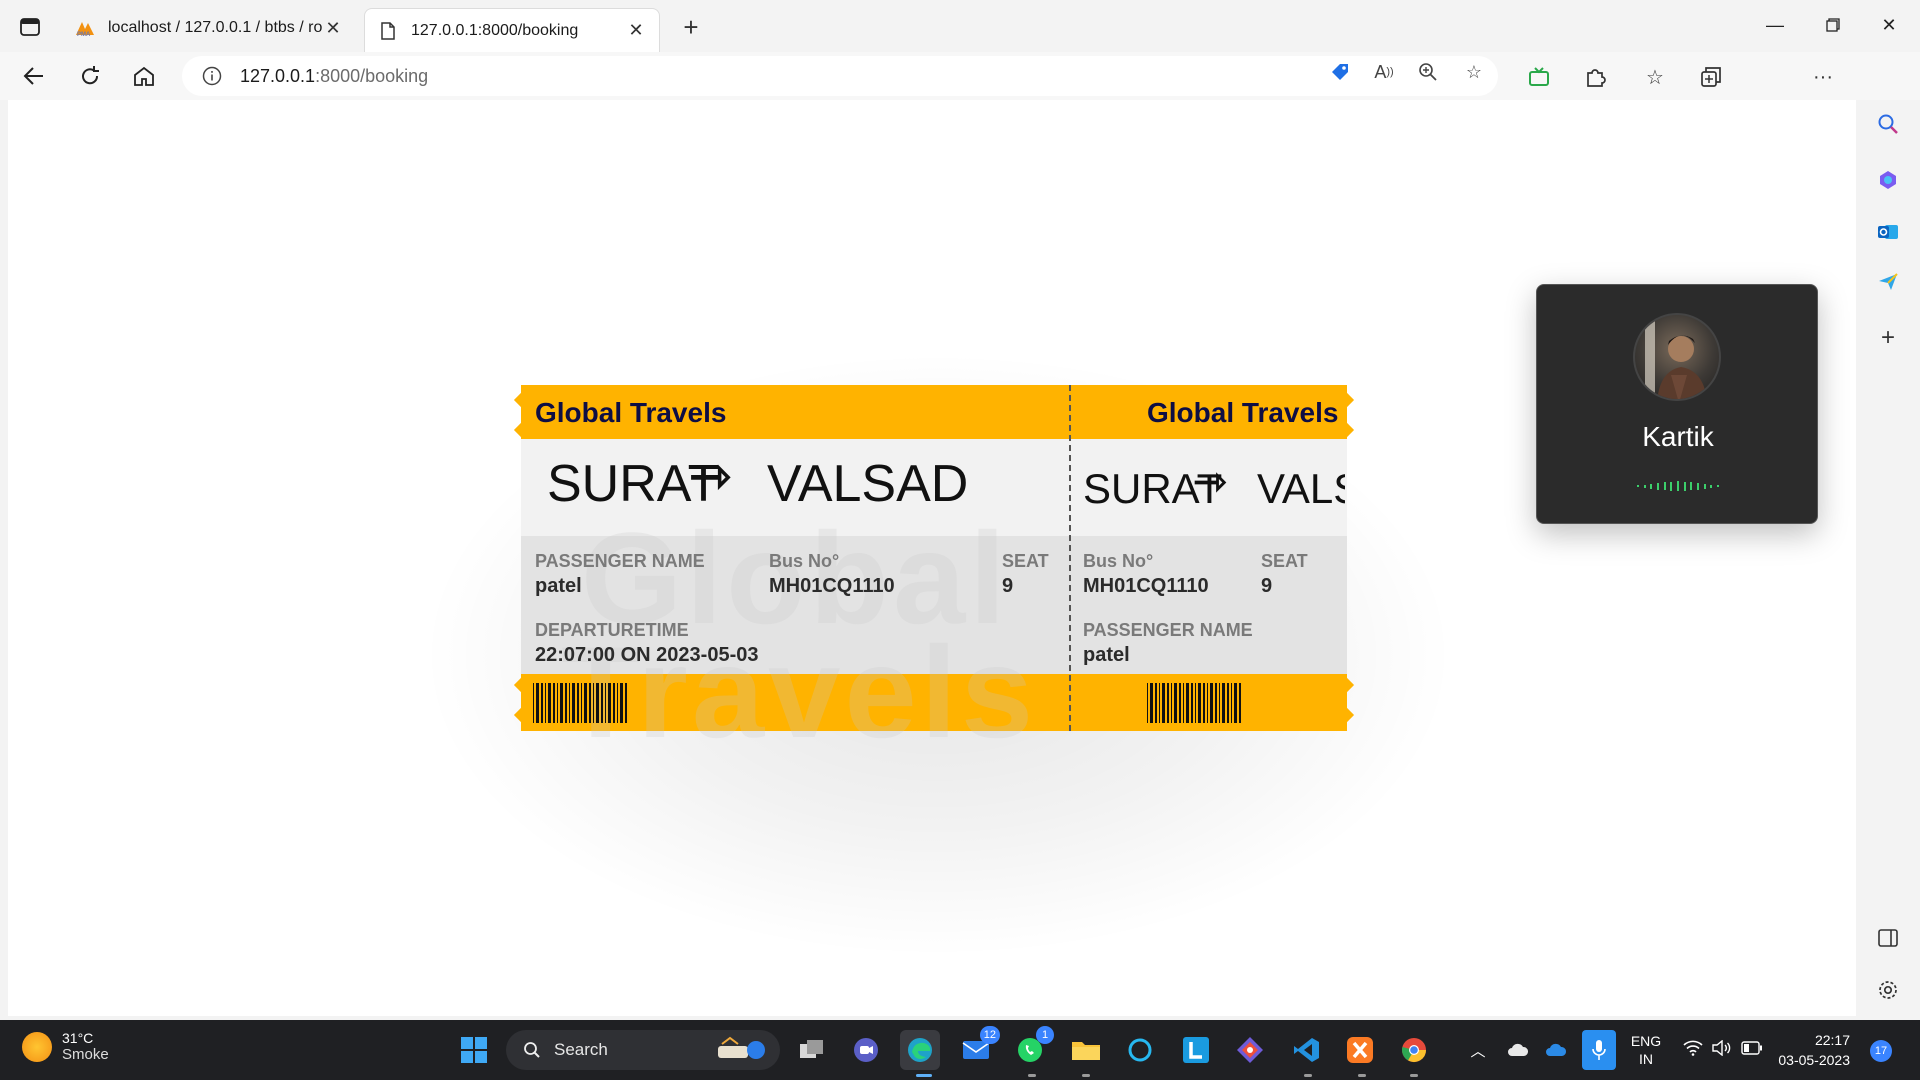  What do you see at coordinates (1556, 1050) in the screenshot?
I see `onedrive-icon` at bounding box center [1556, 1050].